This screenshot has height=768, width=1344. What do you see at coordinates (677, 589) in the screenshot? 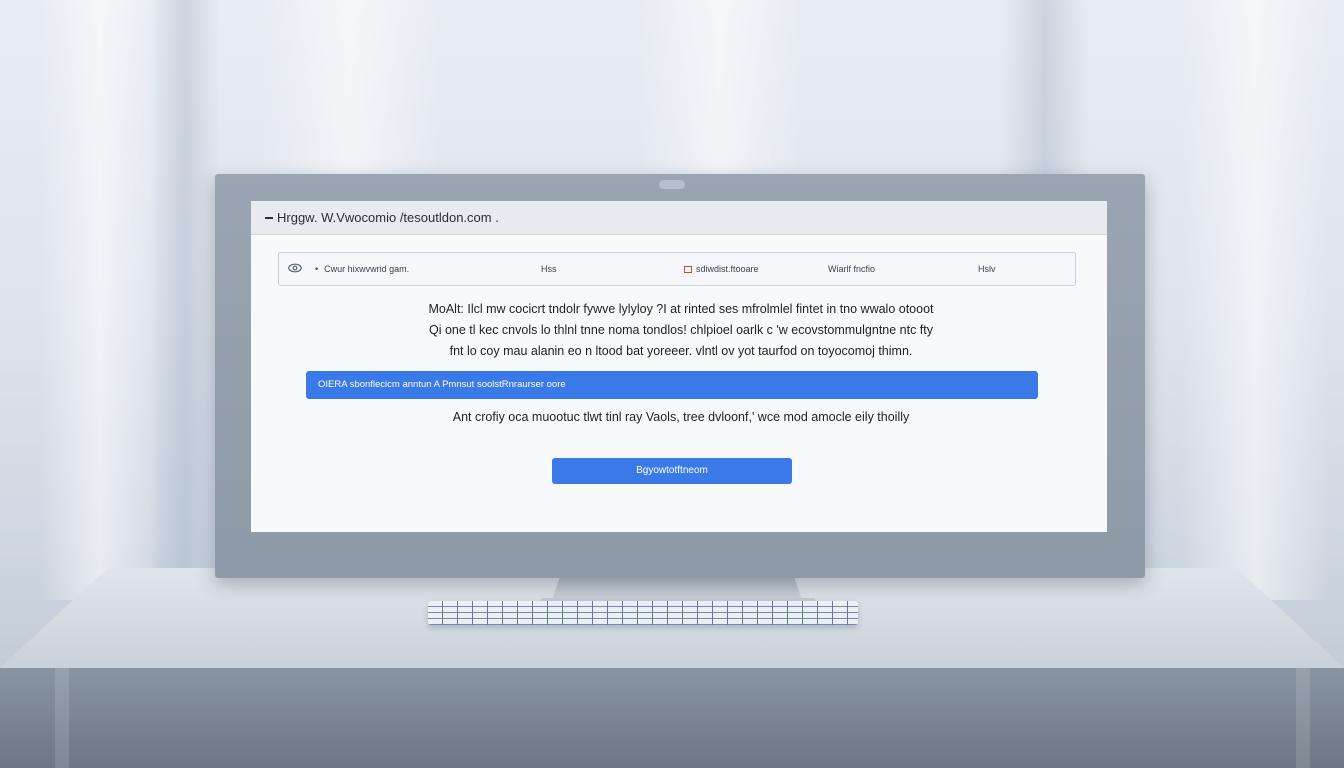
I see `monitor-stand` at bounding box center [677, 589].